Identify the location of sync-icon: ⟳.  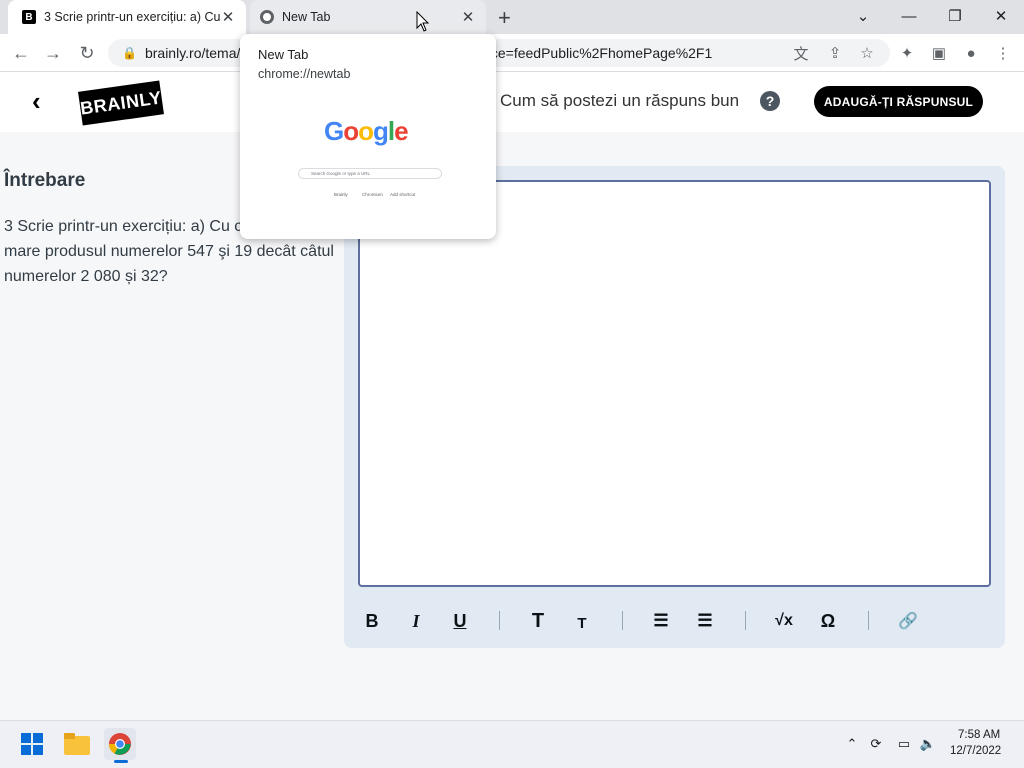
(876, 744).